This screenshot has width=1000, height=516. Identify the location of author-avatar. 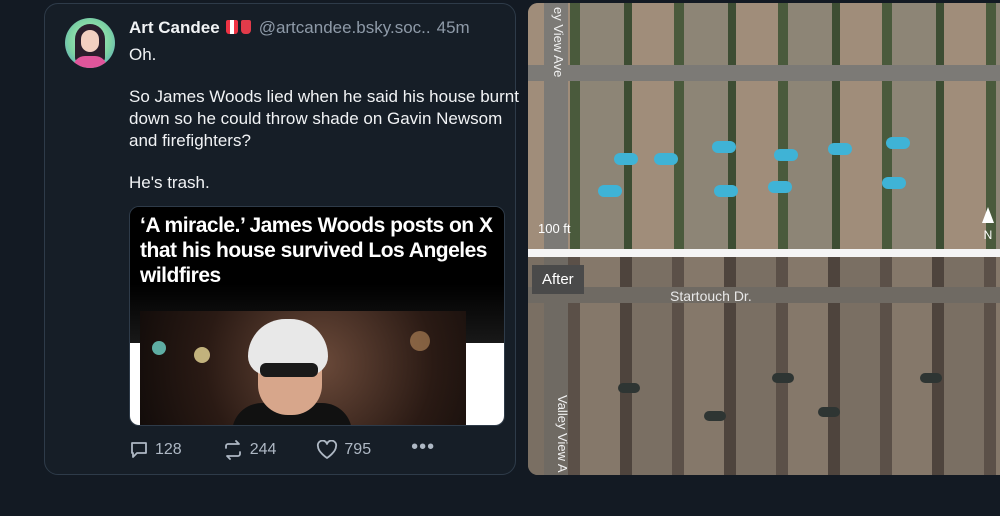
(90, 43).